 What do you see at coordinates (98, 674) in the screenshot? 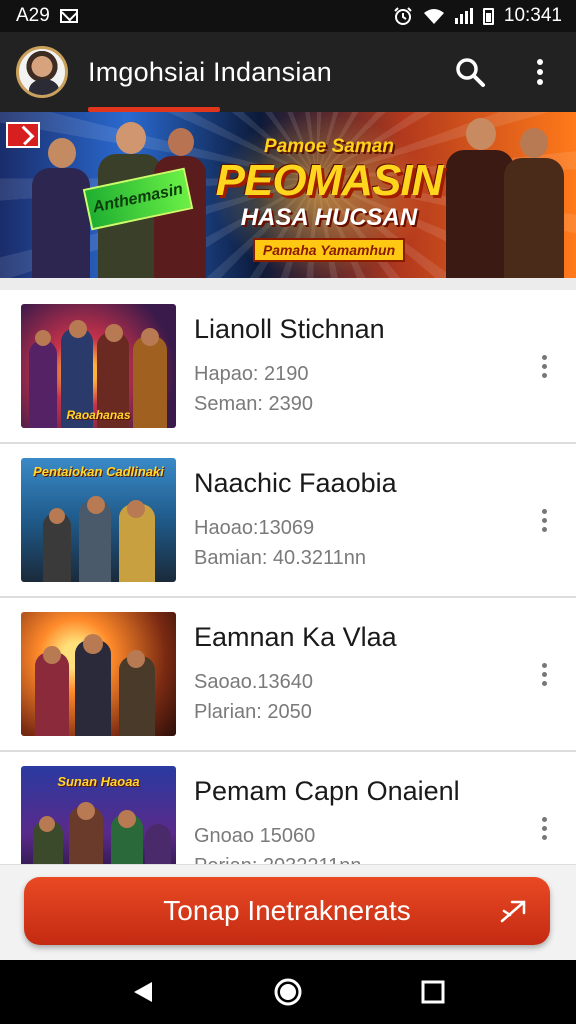
I see `item-thumbnail` at bounding box center [98, 674].